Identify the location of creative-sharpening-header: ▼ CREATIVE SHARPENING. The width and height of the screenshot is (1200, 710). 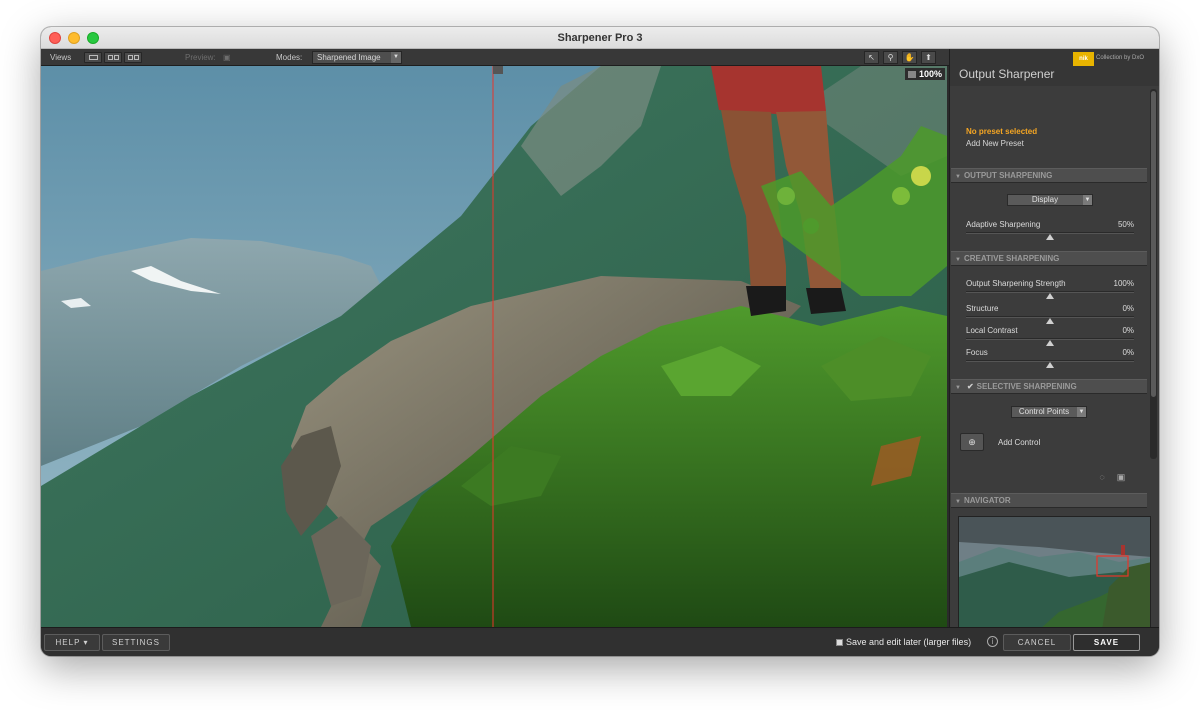
(1049, 258).